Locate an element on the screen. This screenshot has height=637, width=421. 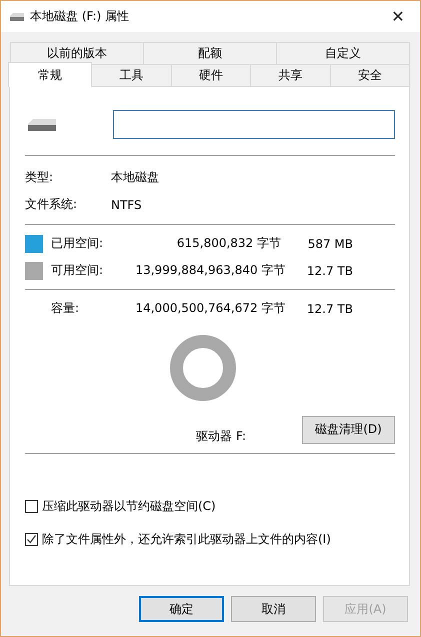
space-label: 可用空间: is located at coordinates (77, 270).